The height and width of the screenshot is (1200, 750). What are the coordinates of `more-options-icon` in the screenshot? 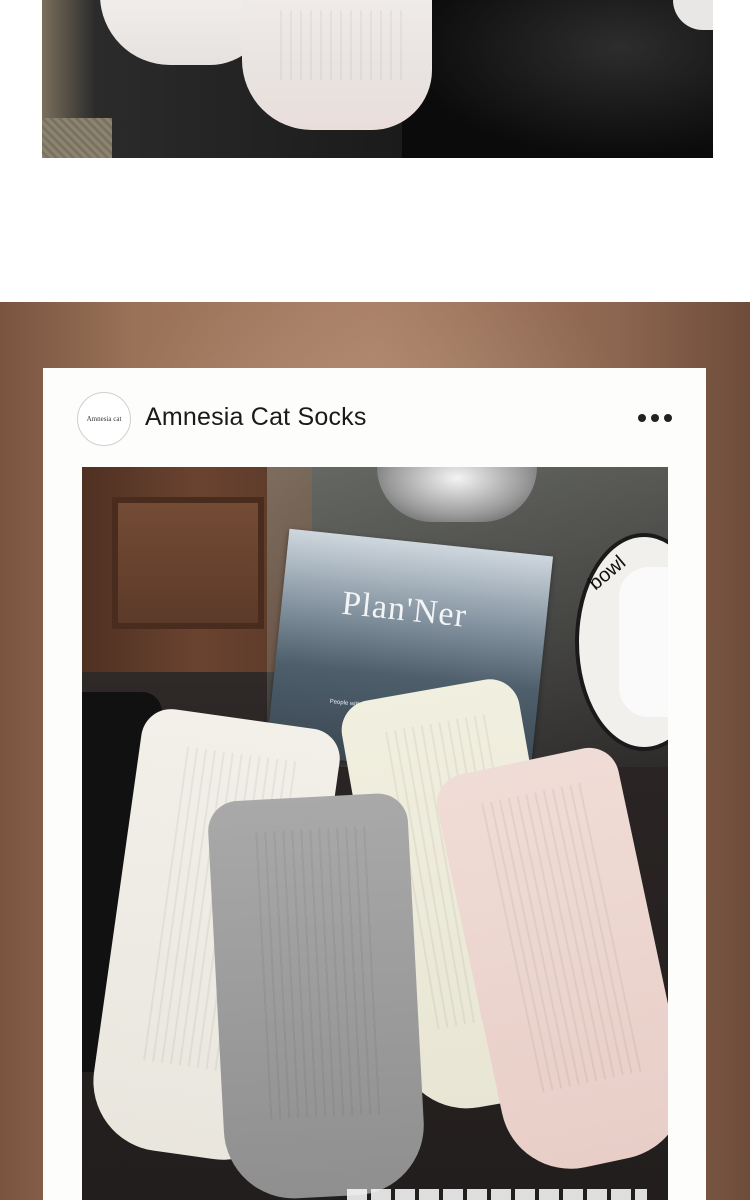 It's located at (658, 418).